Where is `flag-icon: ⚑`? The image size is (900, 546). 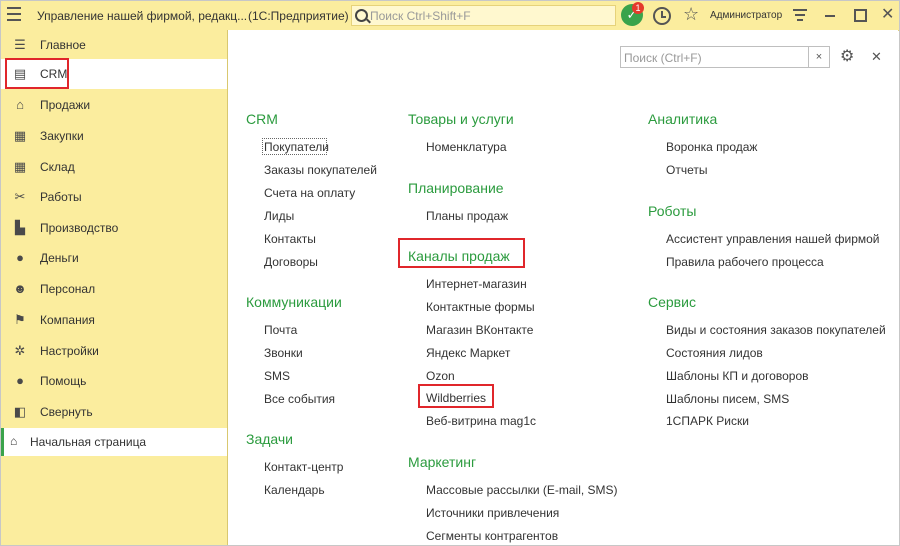
flag-icon: ⚑ is located at coordinates (20, 319).